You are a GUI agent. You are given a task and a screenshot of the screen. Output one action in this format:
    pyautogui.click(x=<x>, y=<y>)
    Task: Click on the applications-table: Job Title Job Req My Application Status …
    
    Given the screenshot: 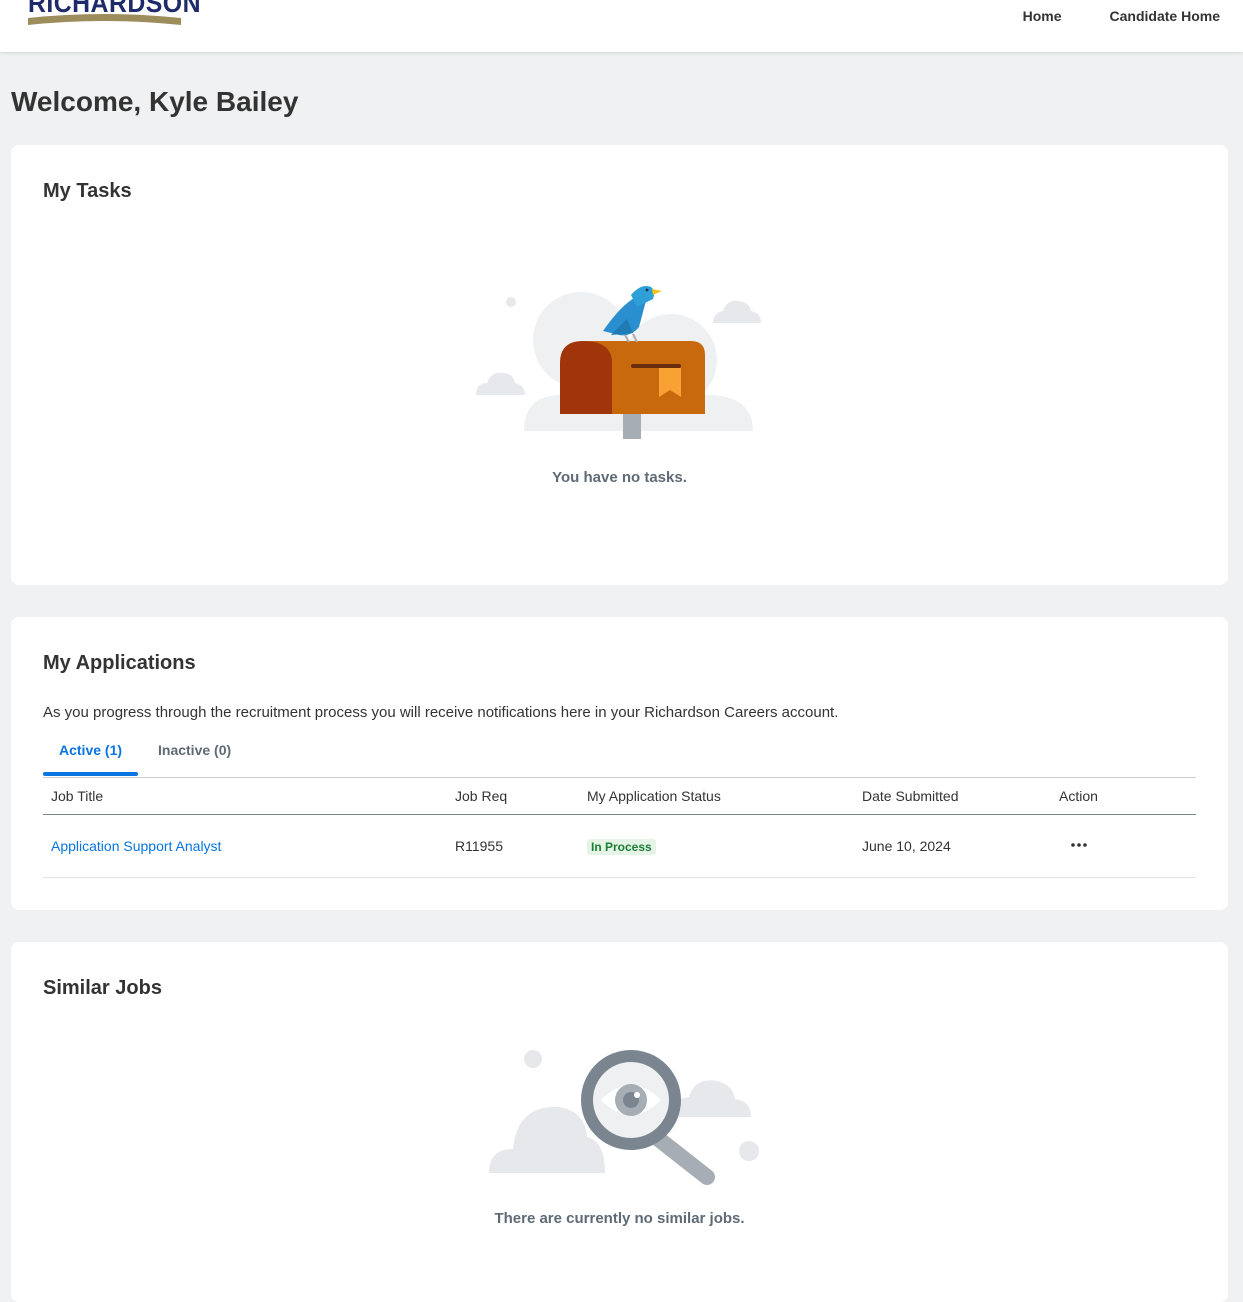 What is the action you would take?
    pyautogui.click(x=619, y=827)
    